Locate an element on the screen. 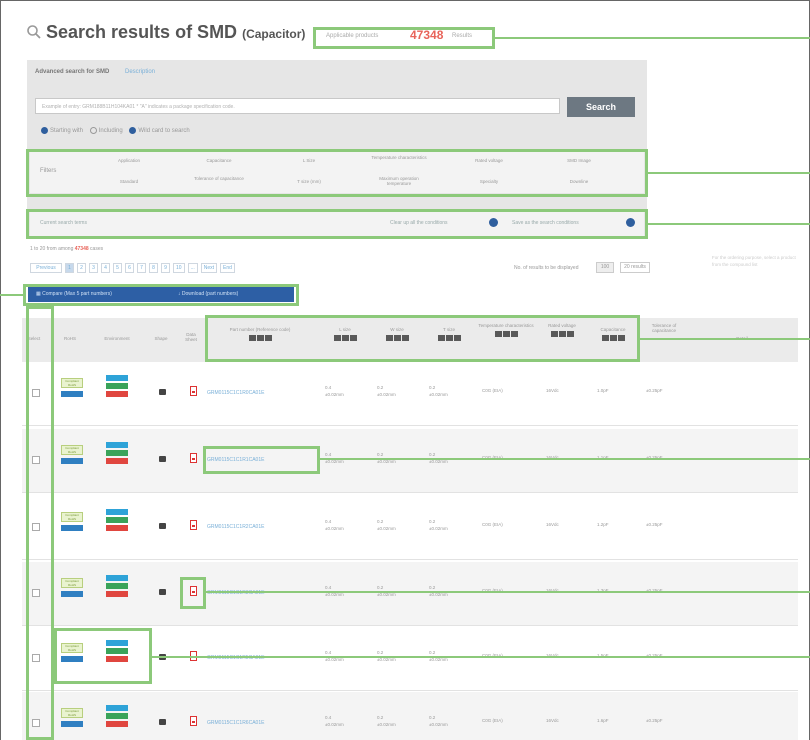  highlight-count is located at coordinates (404, 38).